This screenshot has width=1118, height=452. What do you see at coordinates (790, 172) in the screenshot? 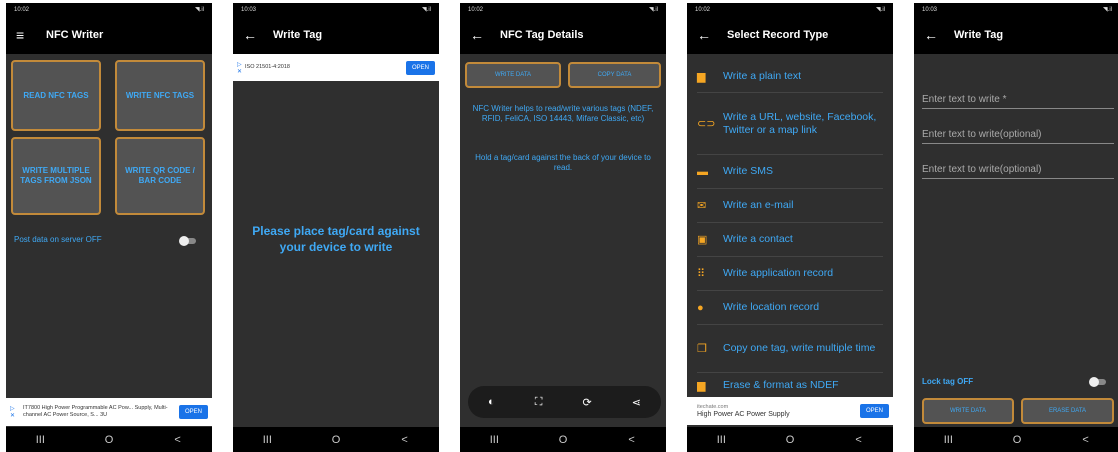
I see `record-type-sms: ▬ Write SMS` at bounding box center [790, 172].